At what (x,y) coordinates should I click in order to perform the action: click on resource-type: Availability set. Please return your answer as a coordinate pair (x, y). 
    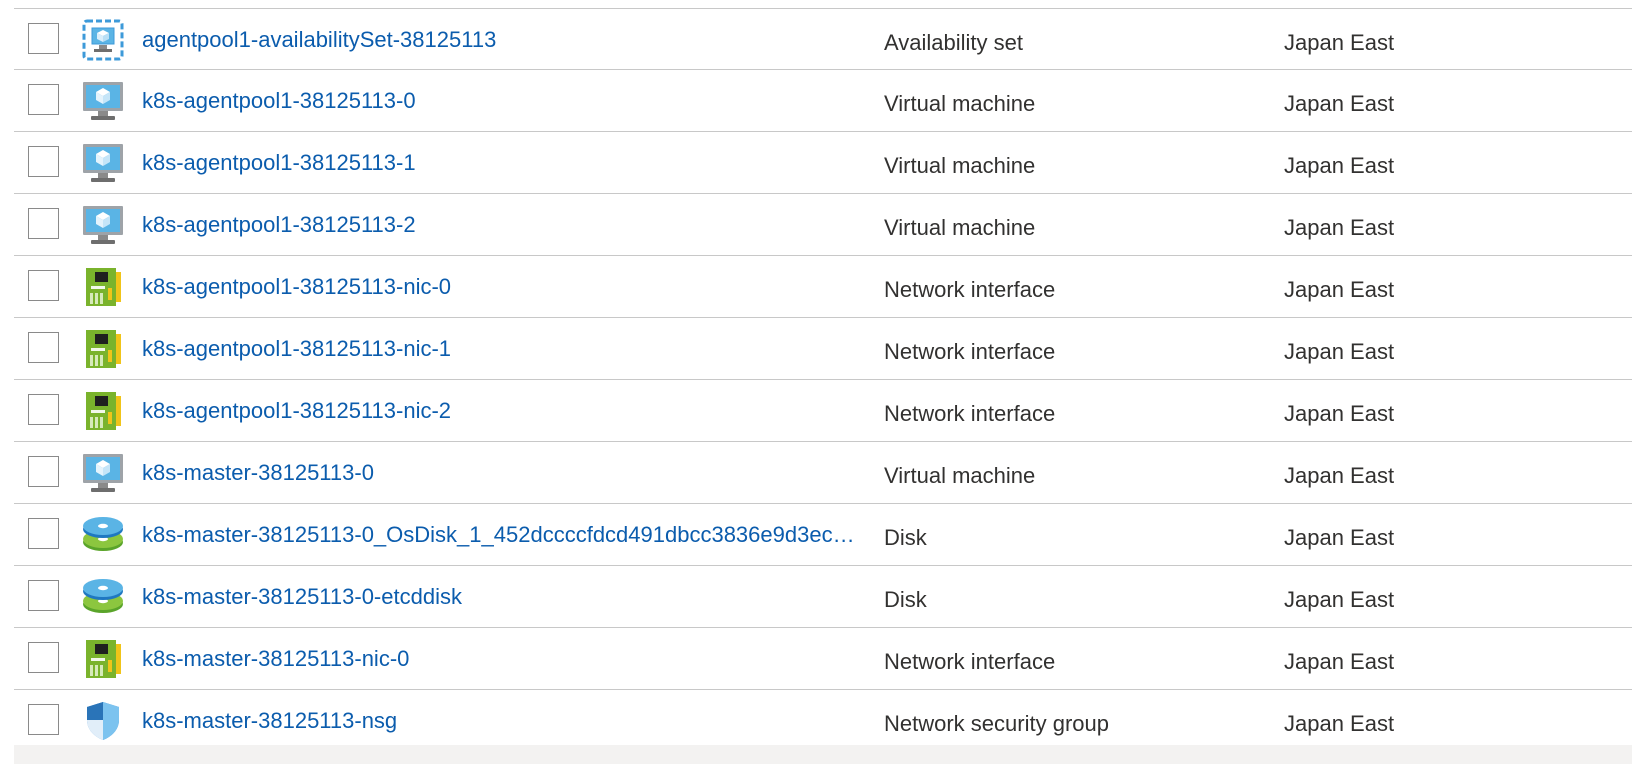
    Looking at the image, I should click on (953, 42).